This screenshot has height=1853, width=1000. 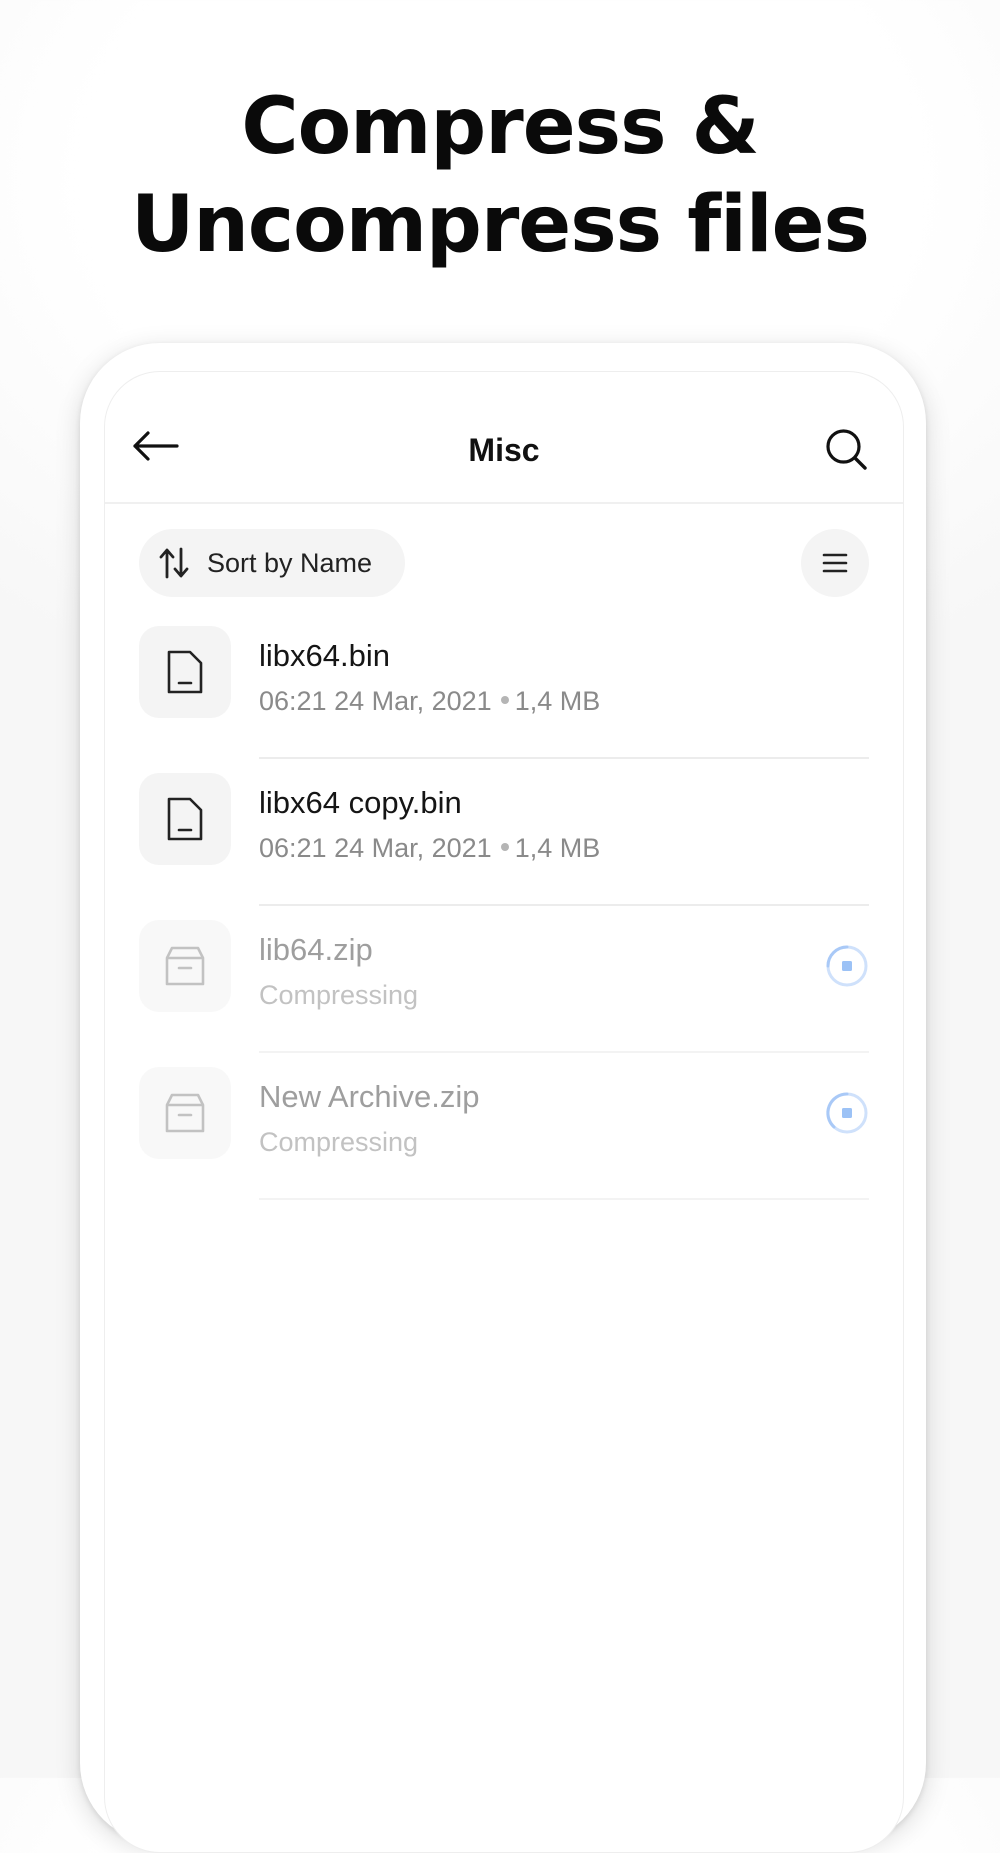 I want to click on list-item: libx64 copy.bin 06:21 24 Mar, 2021 1,4 MB, so click(x=504, y=832).